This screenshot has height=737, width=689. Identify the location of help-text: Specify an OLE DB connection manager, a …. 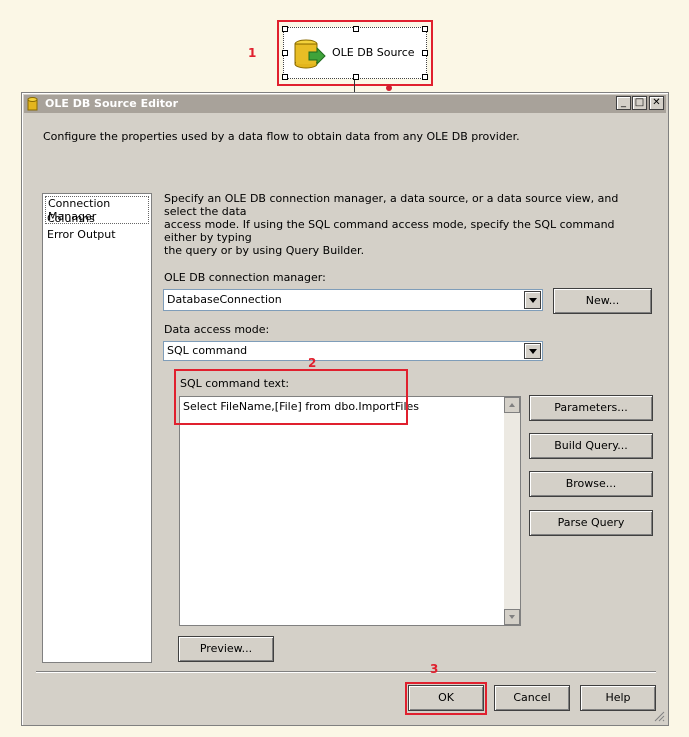
(404, 224).